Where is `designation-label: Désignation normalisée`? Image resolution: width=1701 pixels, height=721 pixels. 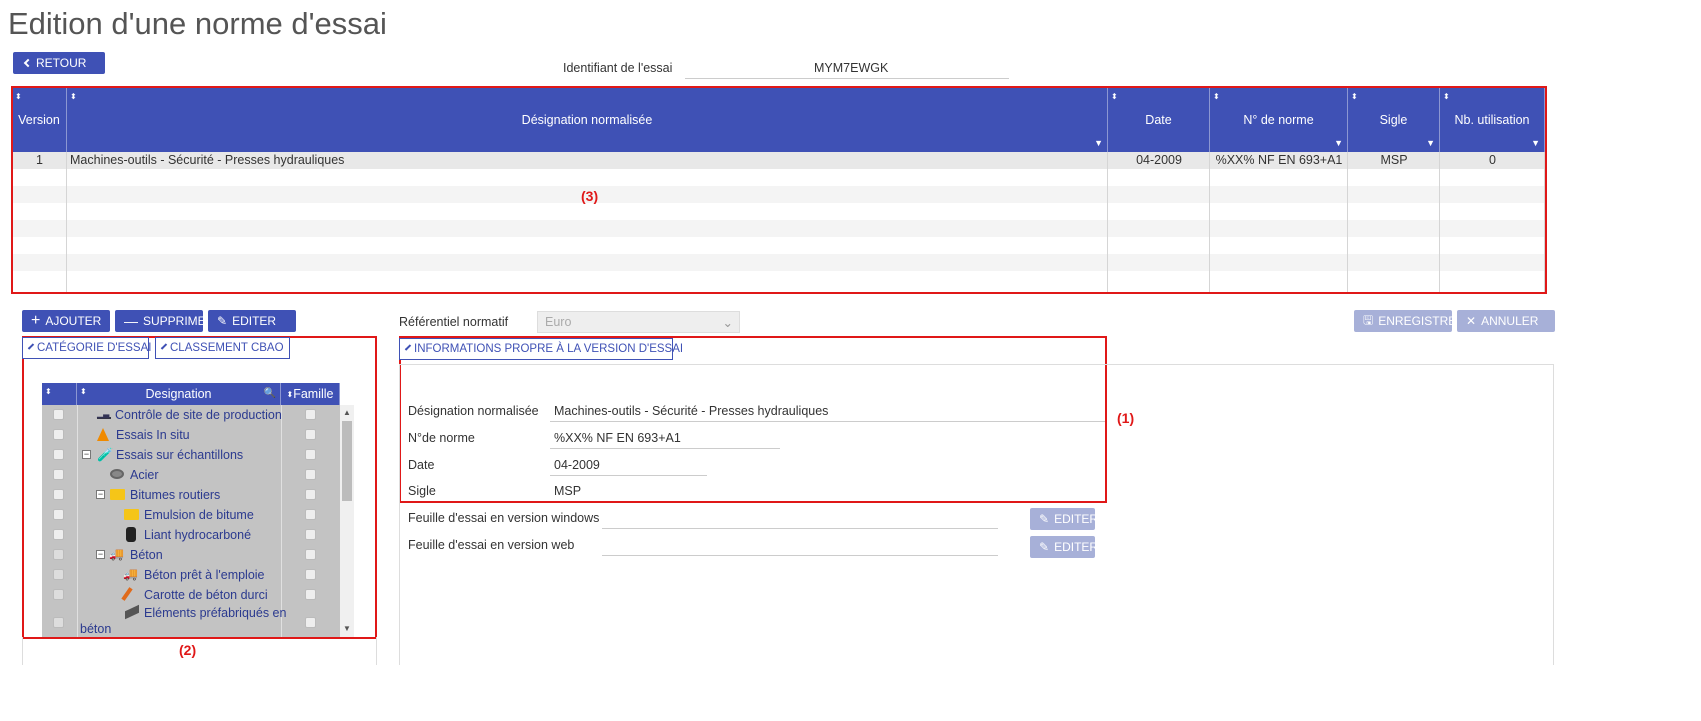 designation-label: Désignation normalisée is located at coordinates (473, 411).